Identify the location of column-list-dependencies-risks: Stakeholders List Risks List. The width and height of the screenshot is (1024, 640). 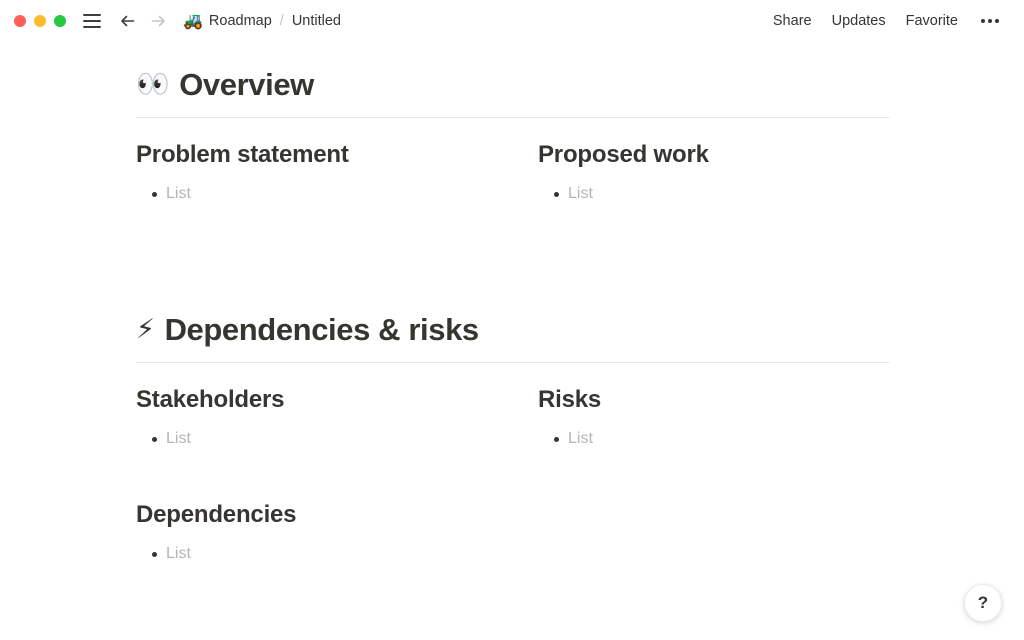
(513, 418).